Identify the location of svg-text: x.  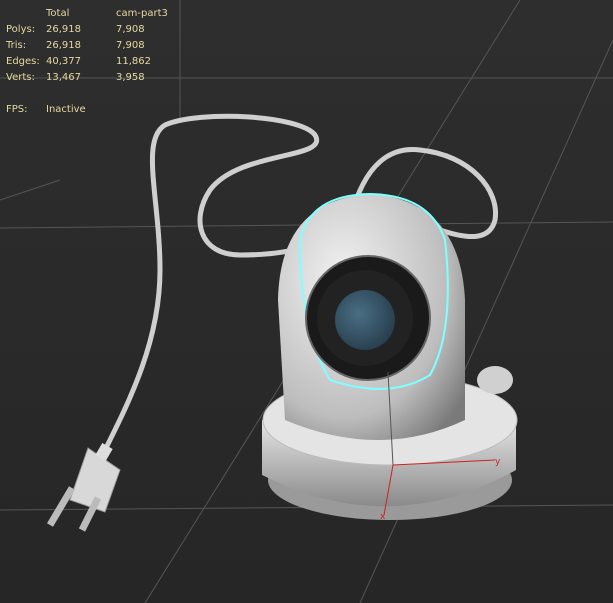
(383, 517).